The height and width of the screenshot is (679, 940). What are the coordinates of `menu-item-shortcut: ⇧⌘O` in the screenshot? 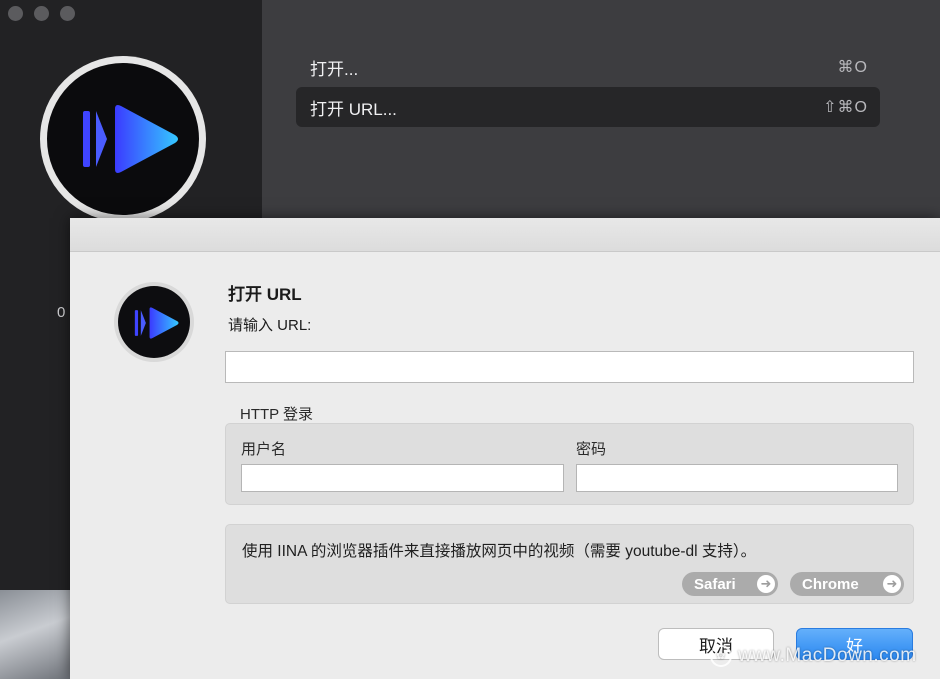 It's located at (845, 107).